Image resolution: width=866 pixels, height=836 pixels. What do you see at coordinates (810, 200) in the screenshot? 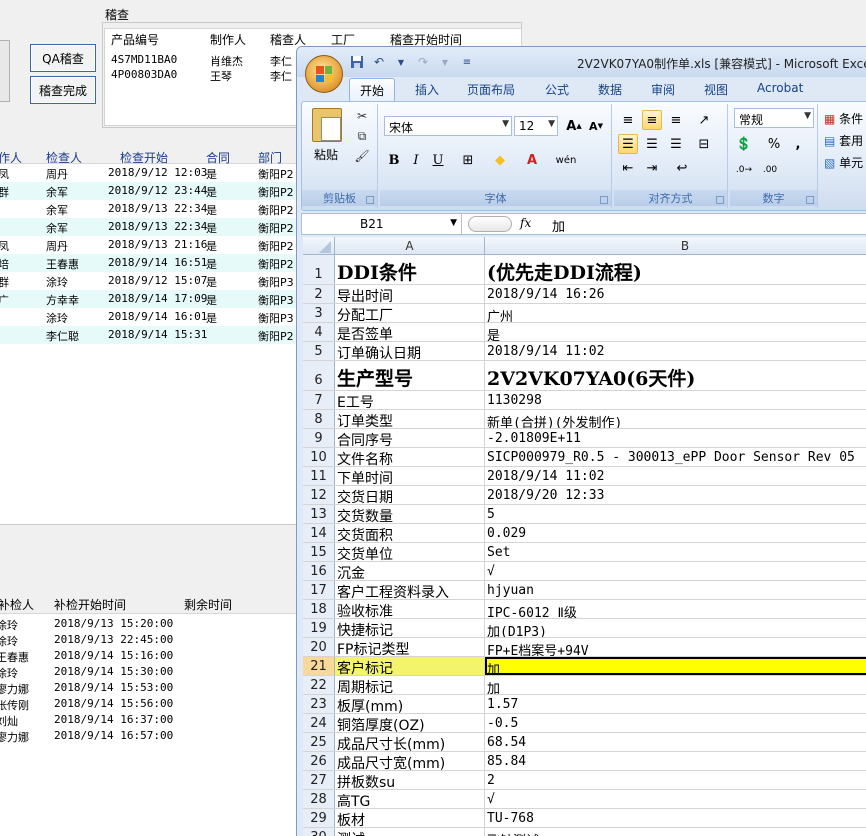
I see `number-launcher-icon` at bounding box center [810, 200].